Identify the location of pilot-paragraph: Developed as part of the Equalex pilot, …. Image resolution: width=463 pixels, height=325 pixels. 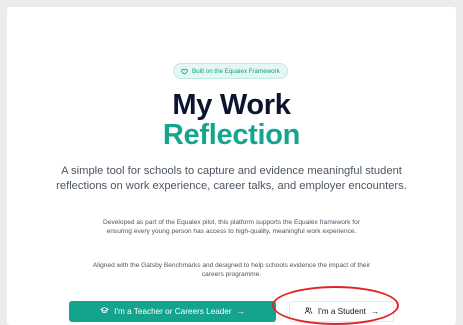
(231, 227).